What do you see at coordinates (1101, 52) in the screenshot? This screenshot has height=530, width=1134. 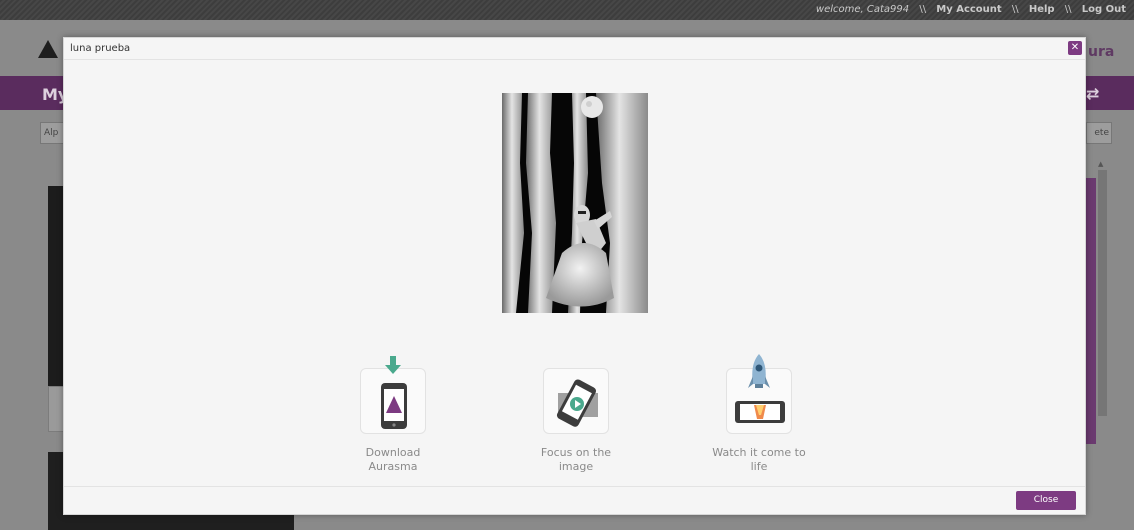 I see `brand-text: ura` at bounding box center [1101, 52].